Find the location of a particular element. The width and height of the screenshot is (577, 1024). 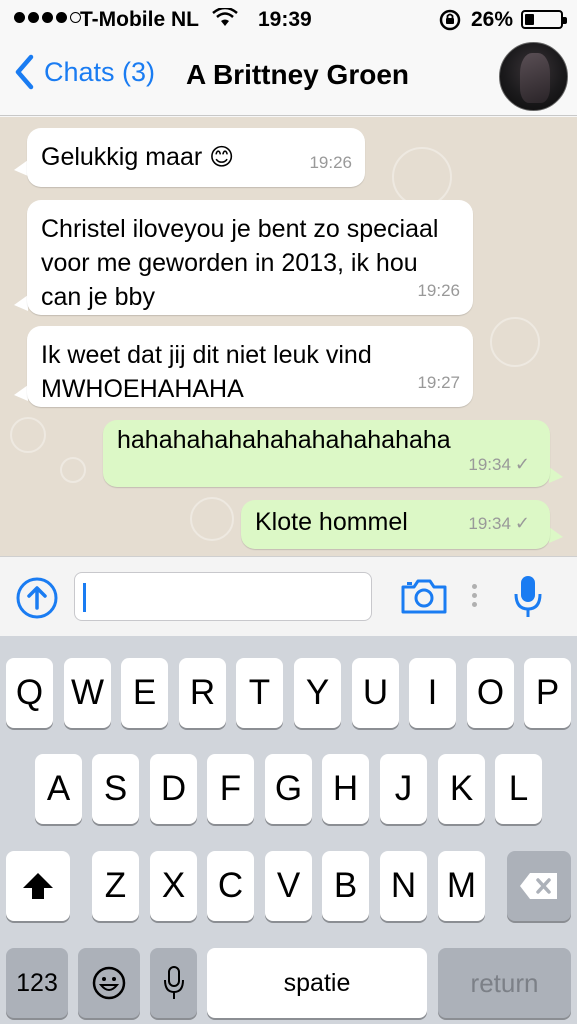

key-u: U is located at coordinates (375, 693).